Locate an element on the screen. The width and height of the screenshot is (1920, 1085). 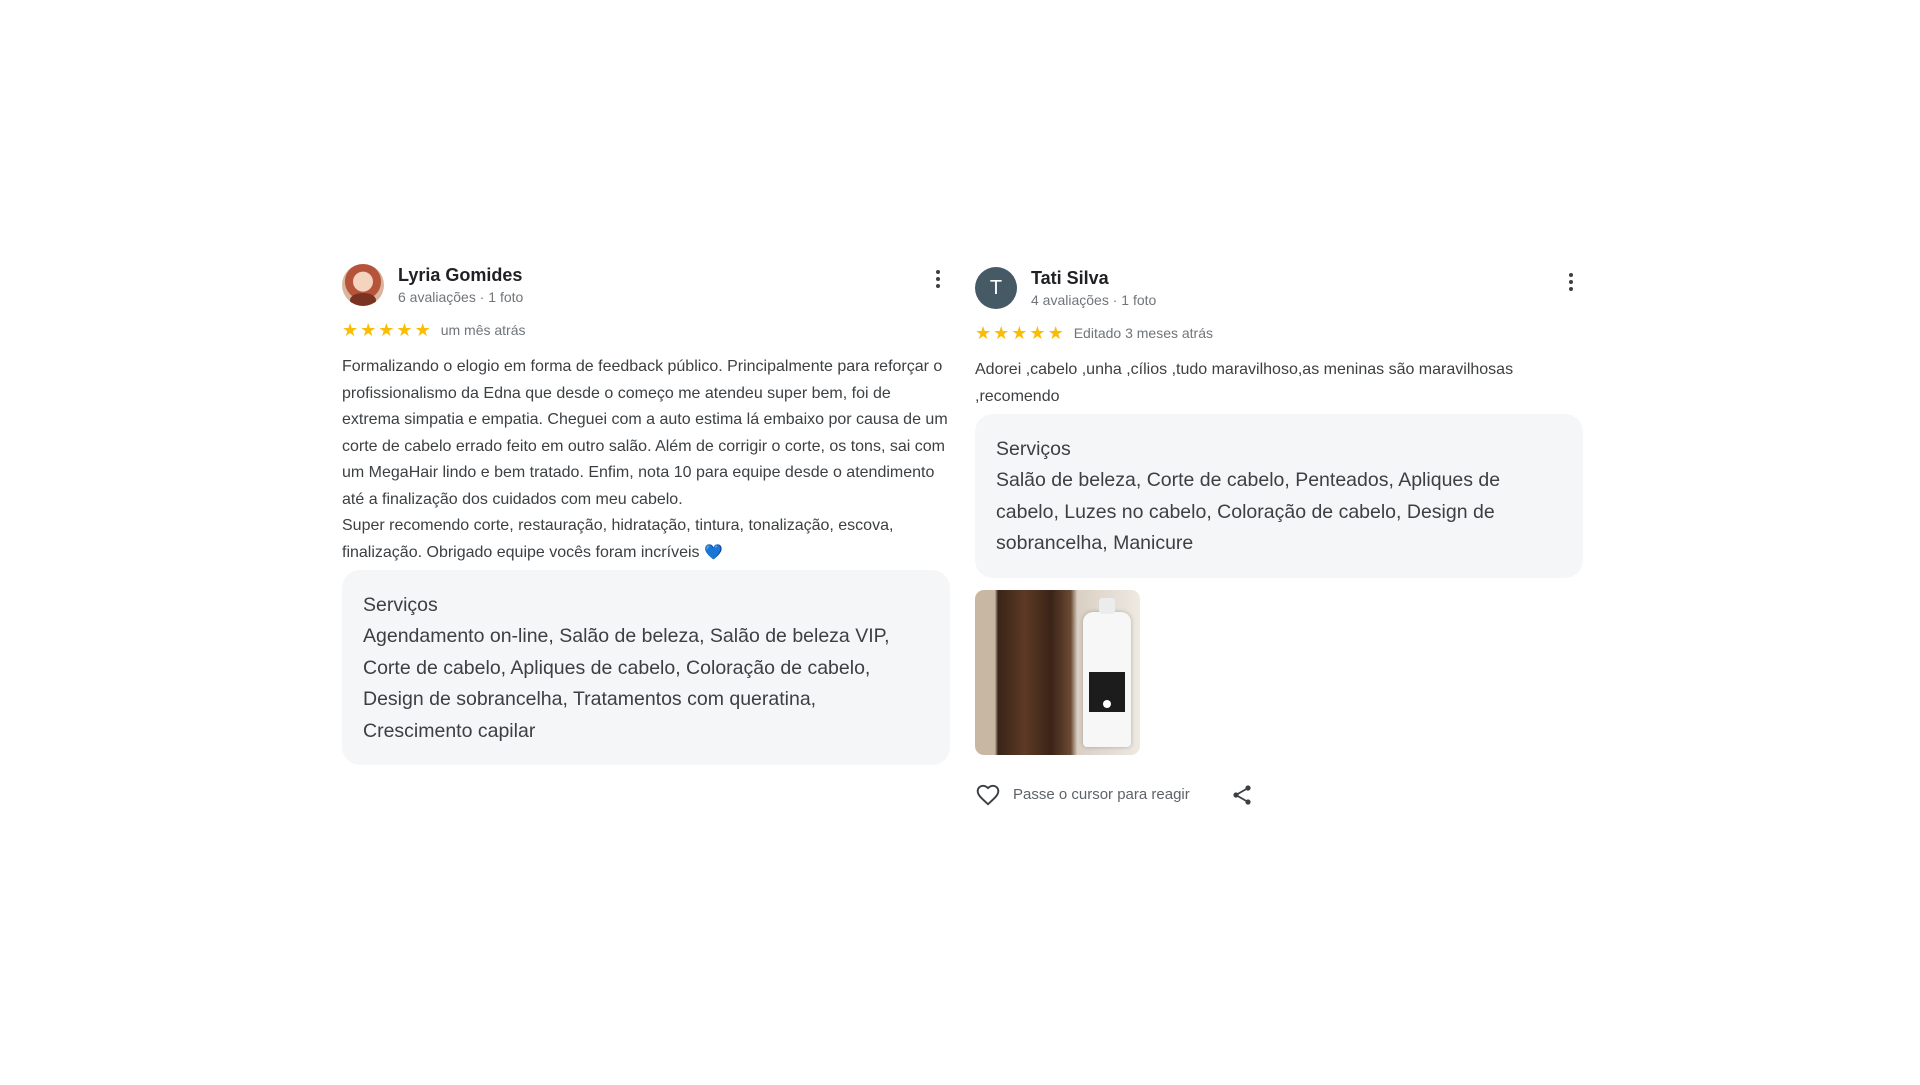
review-date: um mês atrás is located at coordinates (483, 330).